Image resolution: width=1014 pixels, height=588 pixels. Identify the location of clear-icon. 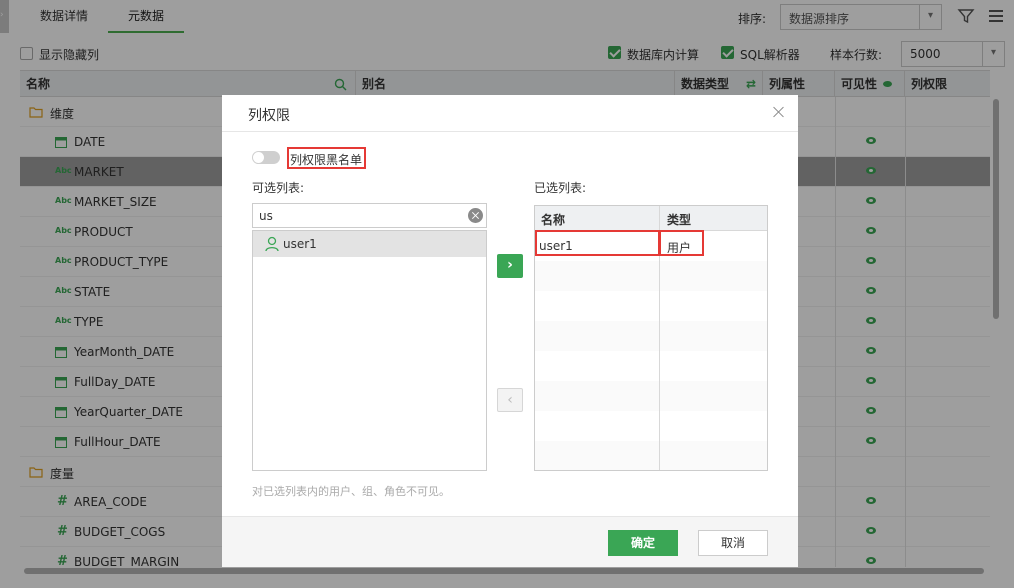
(475, 215).